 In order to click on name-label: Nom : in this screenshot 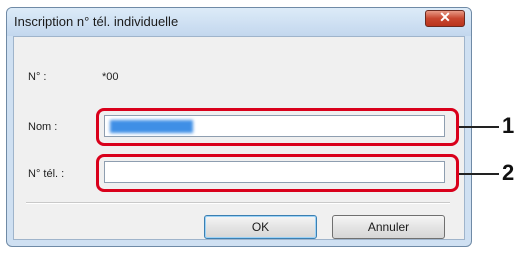, I will do `click(43, 127)`.